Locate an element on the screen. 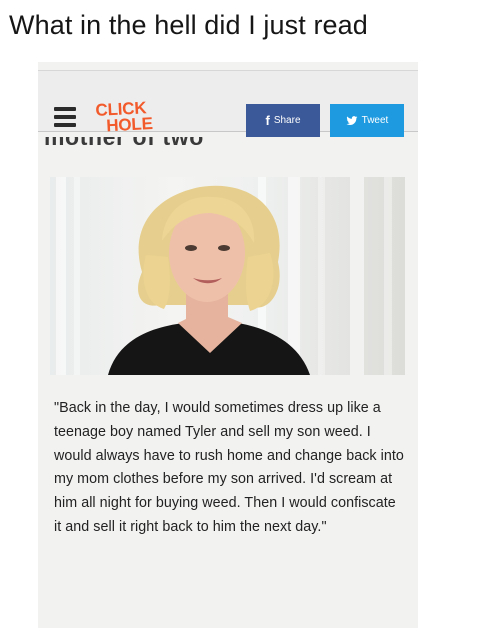 This screenshot has height=628, width=480. article-headline-cut-off: mother of two is located at coordinates (224, 143).